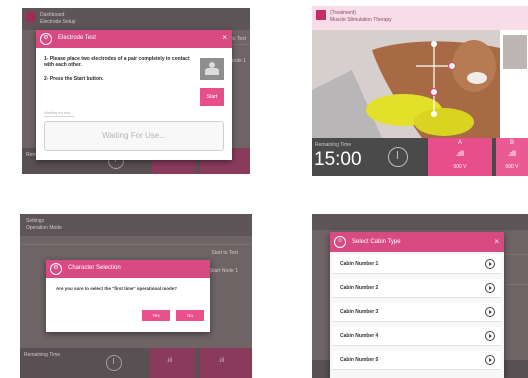 Image resolution: width=528 pixels, height=378 pixels. Describe the element at coordinates (134, 39) in the screenshot. I see `dialog-header: ⚙ Electrode Test ×` at that location.